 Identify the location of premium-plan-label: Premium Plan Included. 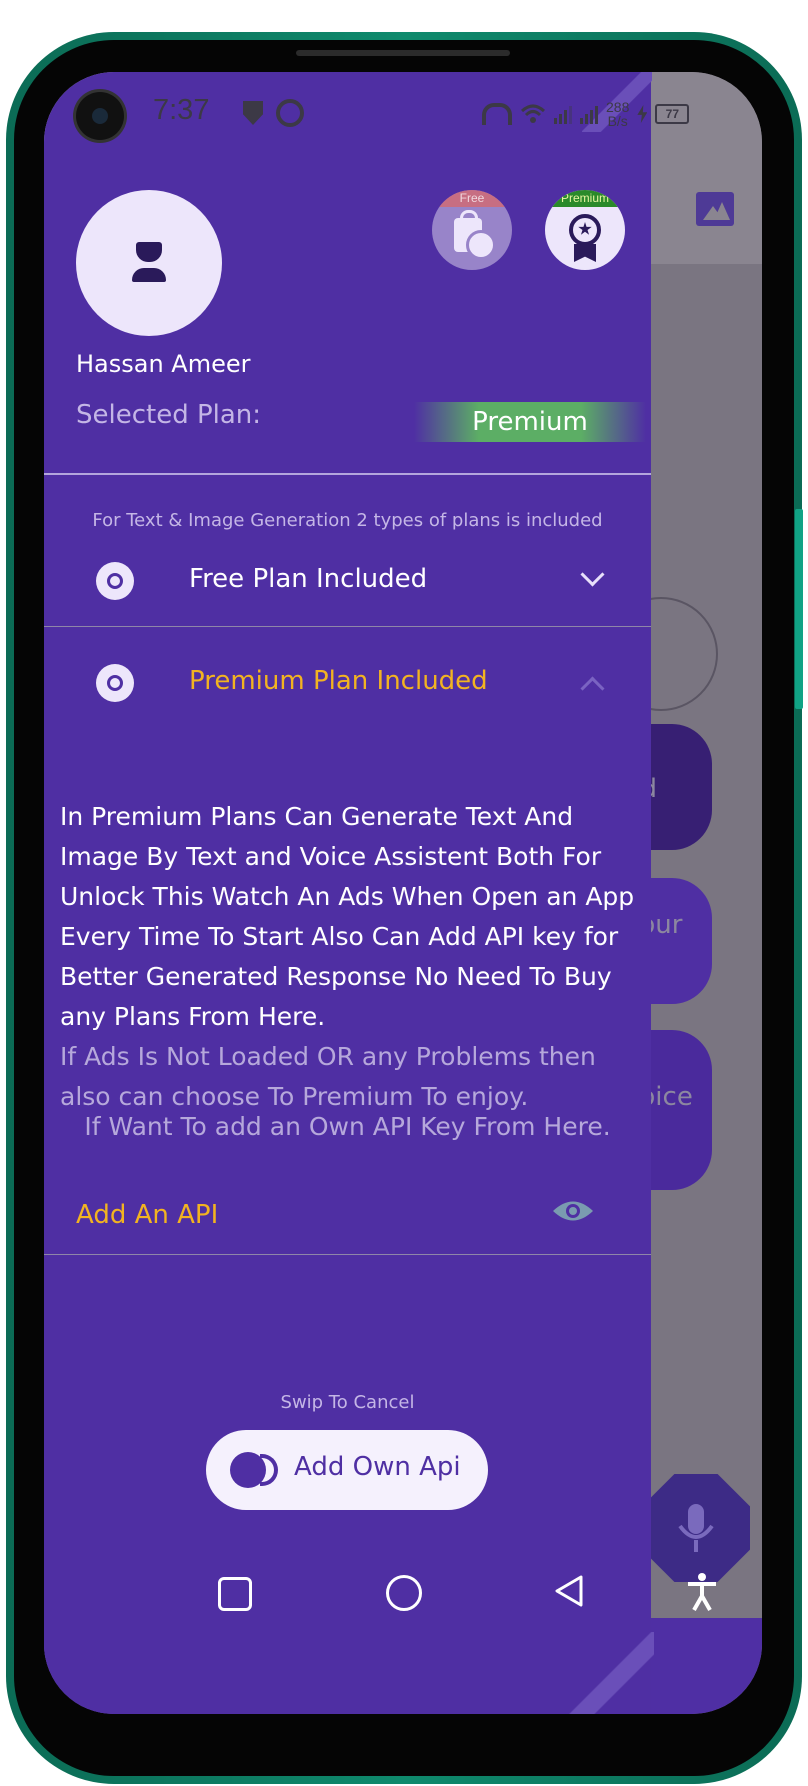
(338, 681).